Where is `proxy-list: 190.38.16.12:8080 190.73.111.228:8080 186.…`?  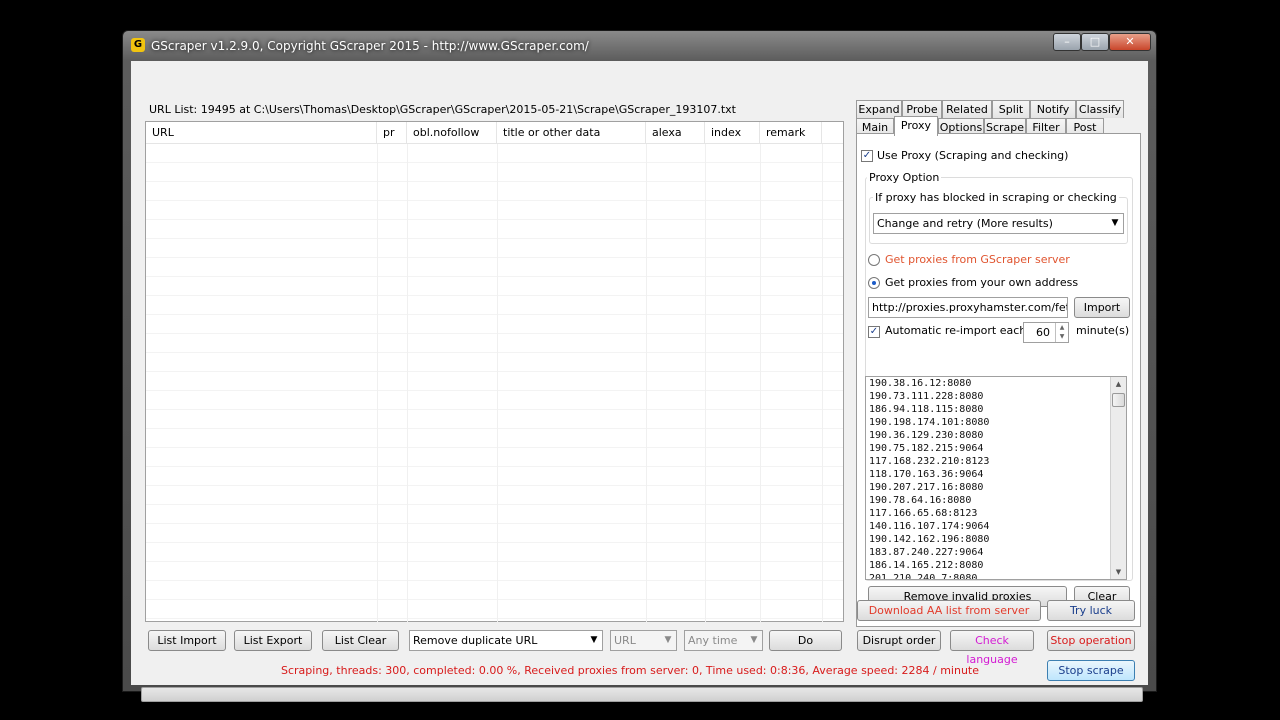
proxy-list: 190.38.16.12:8080 190.73.111.228:8080 186.… is located at coordinates (996, 478).